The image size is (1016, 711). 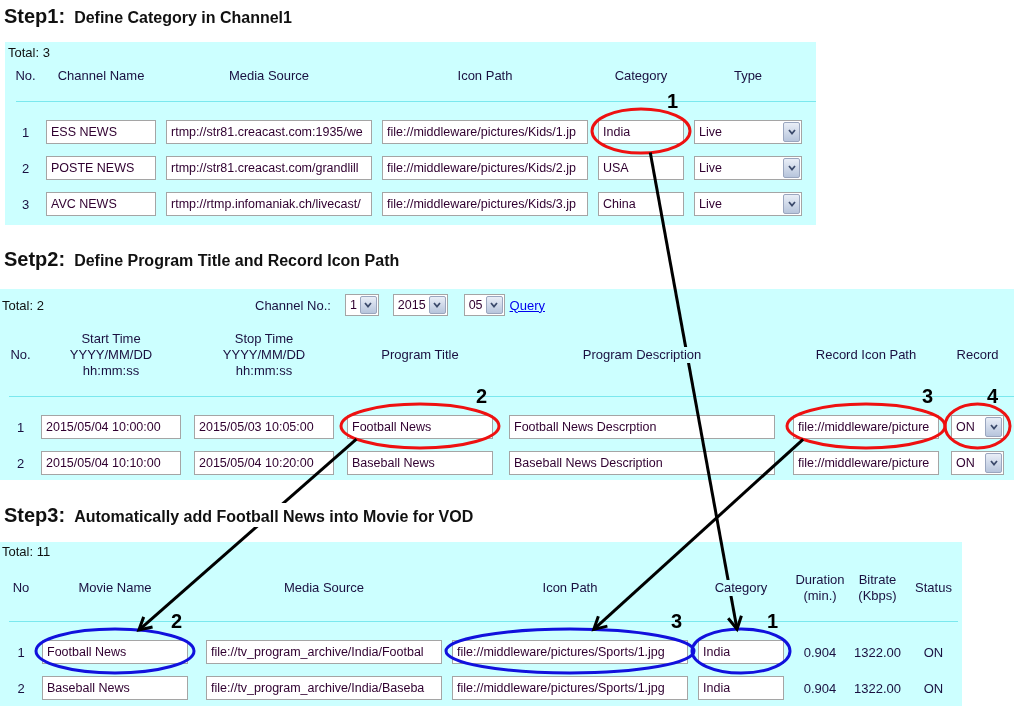 I want to click on text-field: China, so click(x=641, y=204).